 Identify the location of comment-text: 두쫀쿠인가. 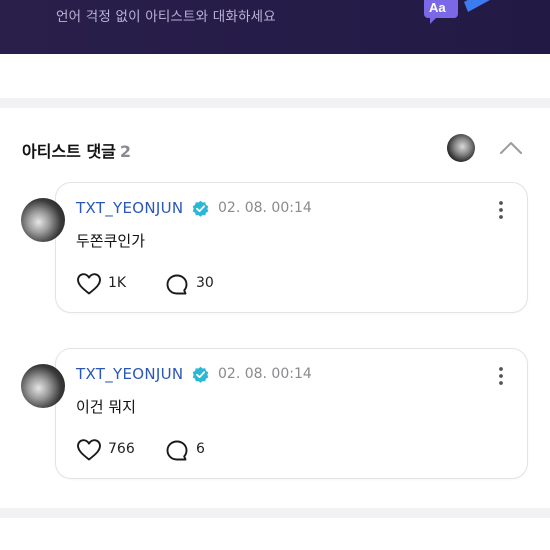
(111, 241).